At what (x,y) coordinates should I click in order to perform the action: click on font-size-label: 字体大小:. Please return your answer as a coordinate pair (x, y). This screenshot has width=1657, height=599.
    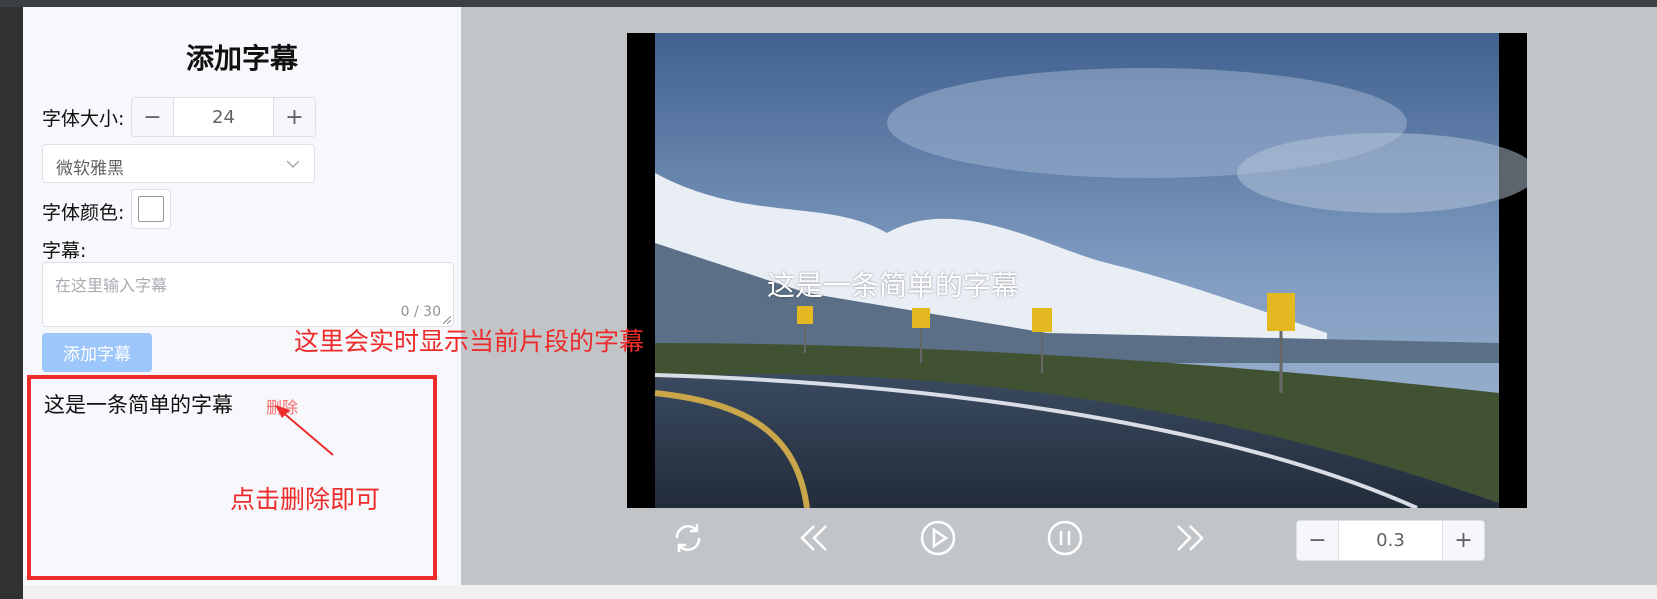
    Looking at the image, I should click on (83, 119).